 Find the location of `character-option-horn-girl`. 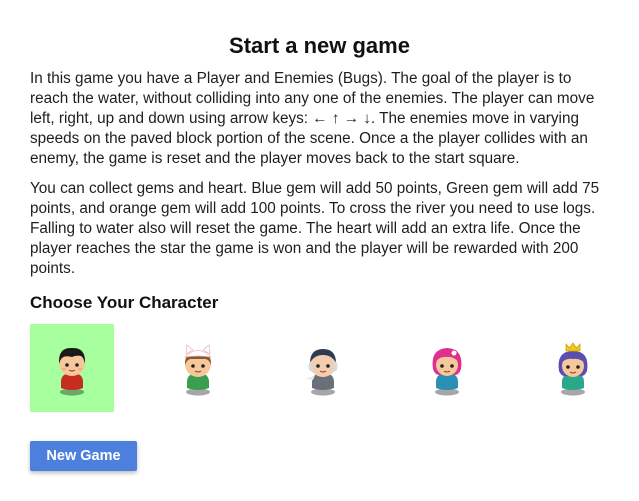

character-option-horn-girl is located at coordinates (323, 368).